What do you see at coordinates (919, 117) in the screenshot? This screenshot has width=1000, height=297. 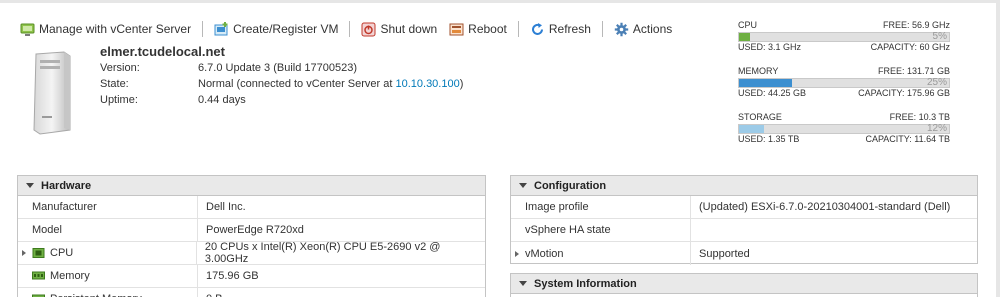 I see `storage-free: FREE: 10.3 TB` at bounding box center [919, 117].